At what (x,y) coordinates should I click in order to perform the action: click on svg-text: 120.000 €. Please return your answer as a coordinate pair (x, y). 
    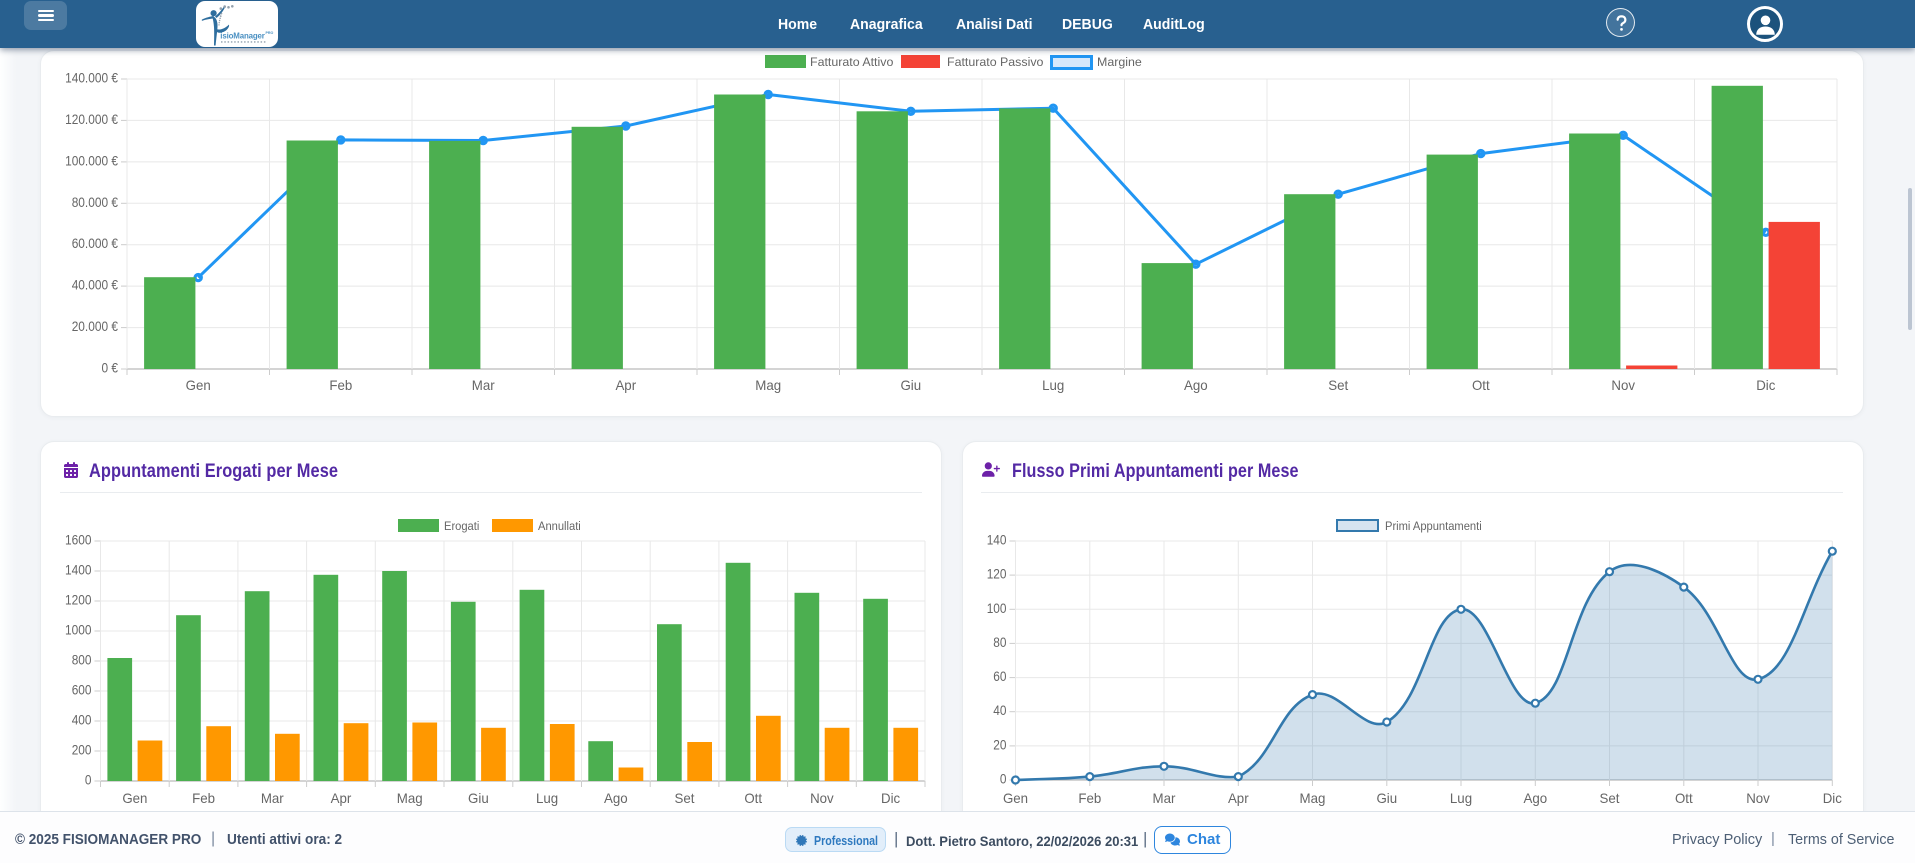
    Looking at the image, I should click on (91, 119).